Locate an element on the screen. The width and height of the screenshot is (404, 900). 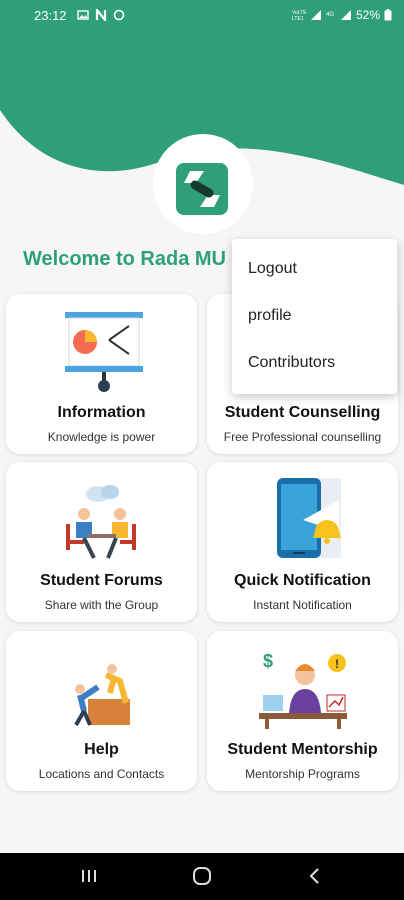
overflow-menu: Logout profile Contributors is located at coordinates (314, 316).